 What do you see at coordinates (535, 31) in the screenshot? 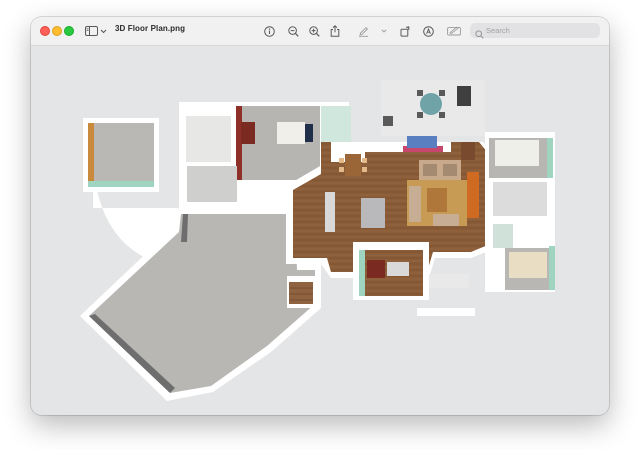
I see `search-field: Search` at bounding box center [535, 31].